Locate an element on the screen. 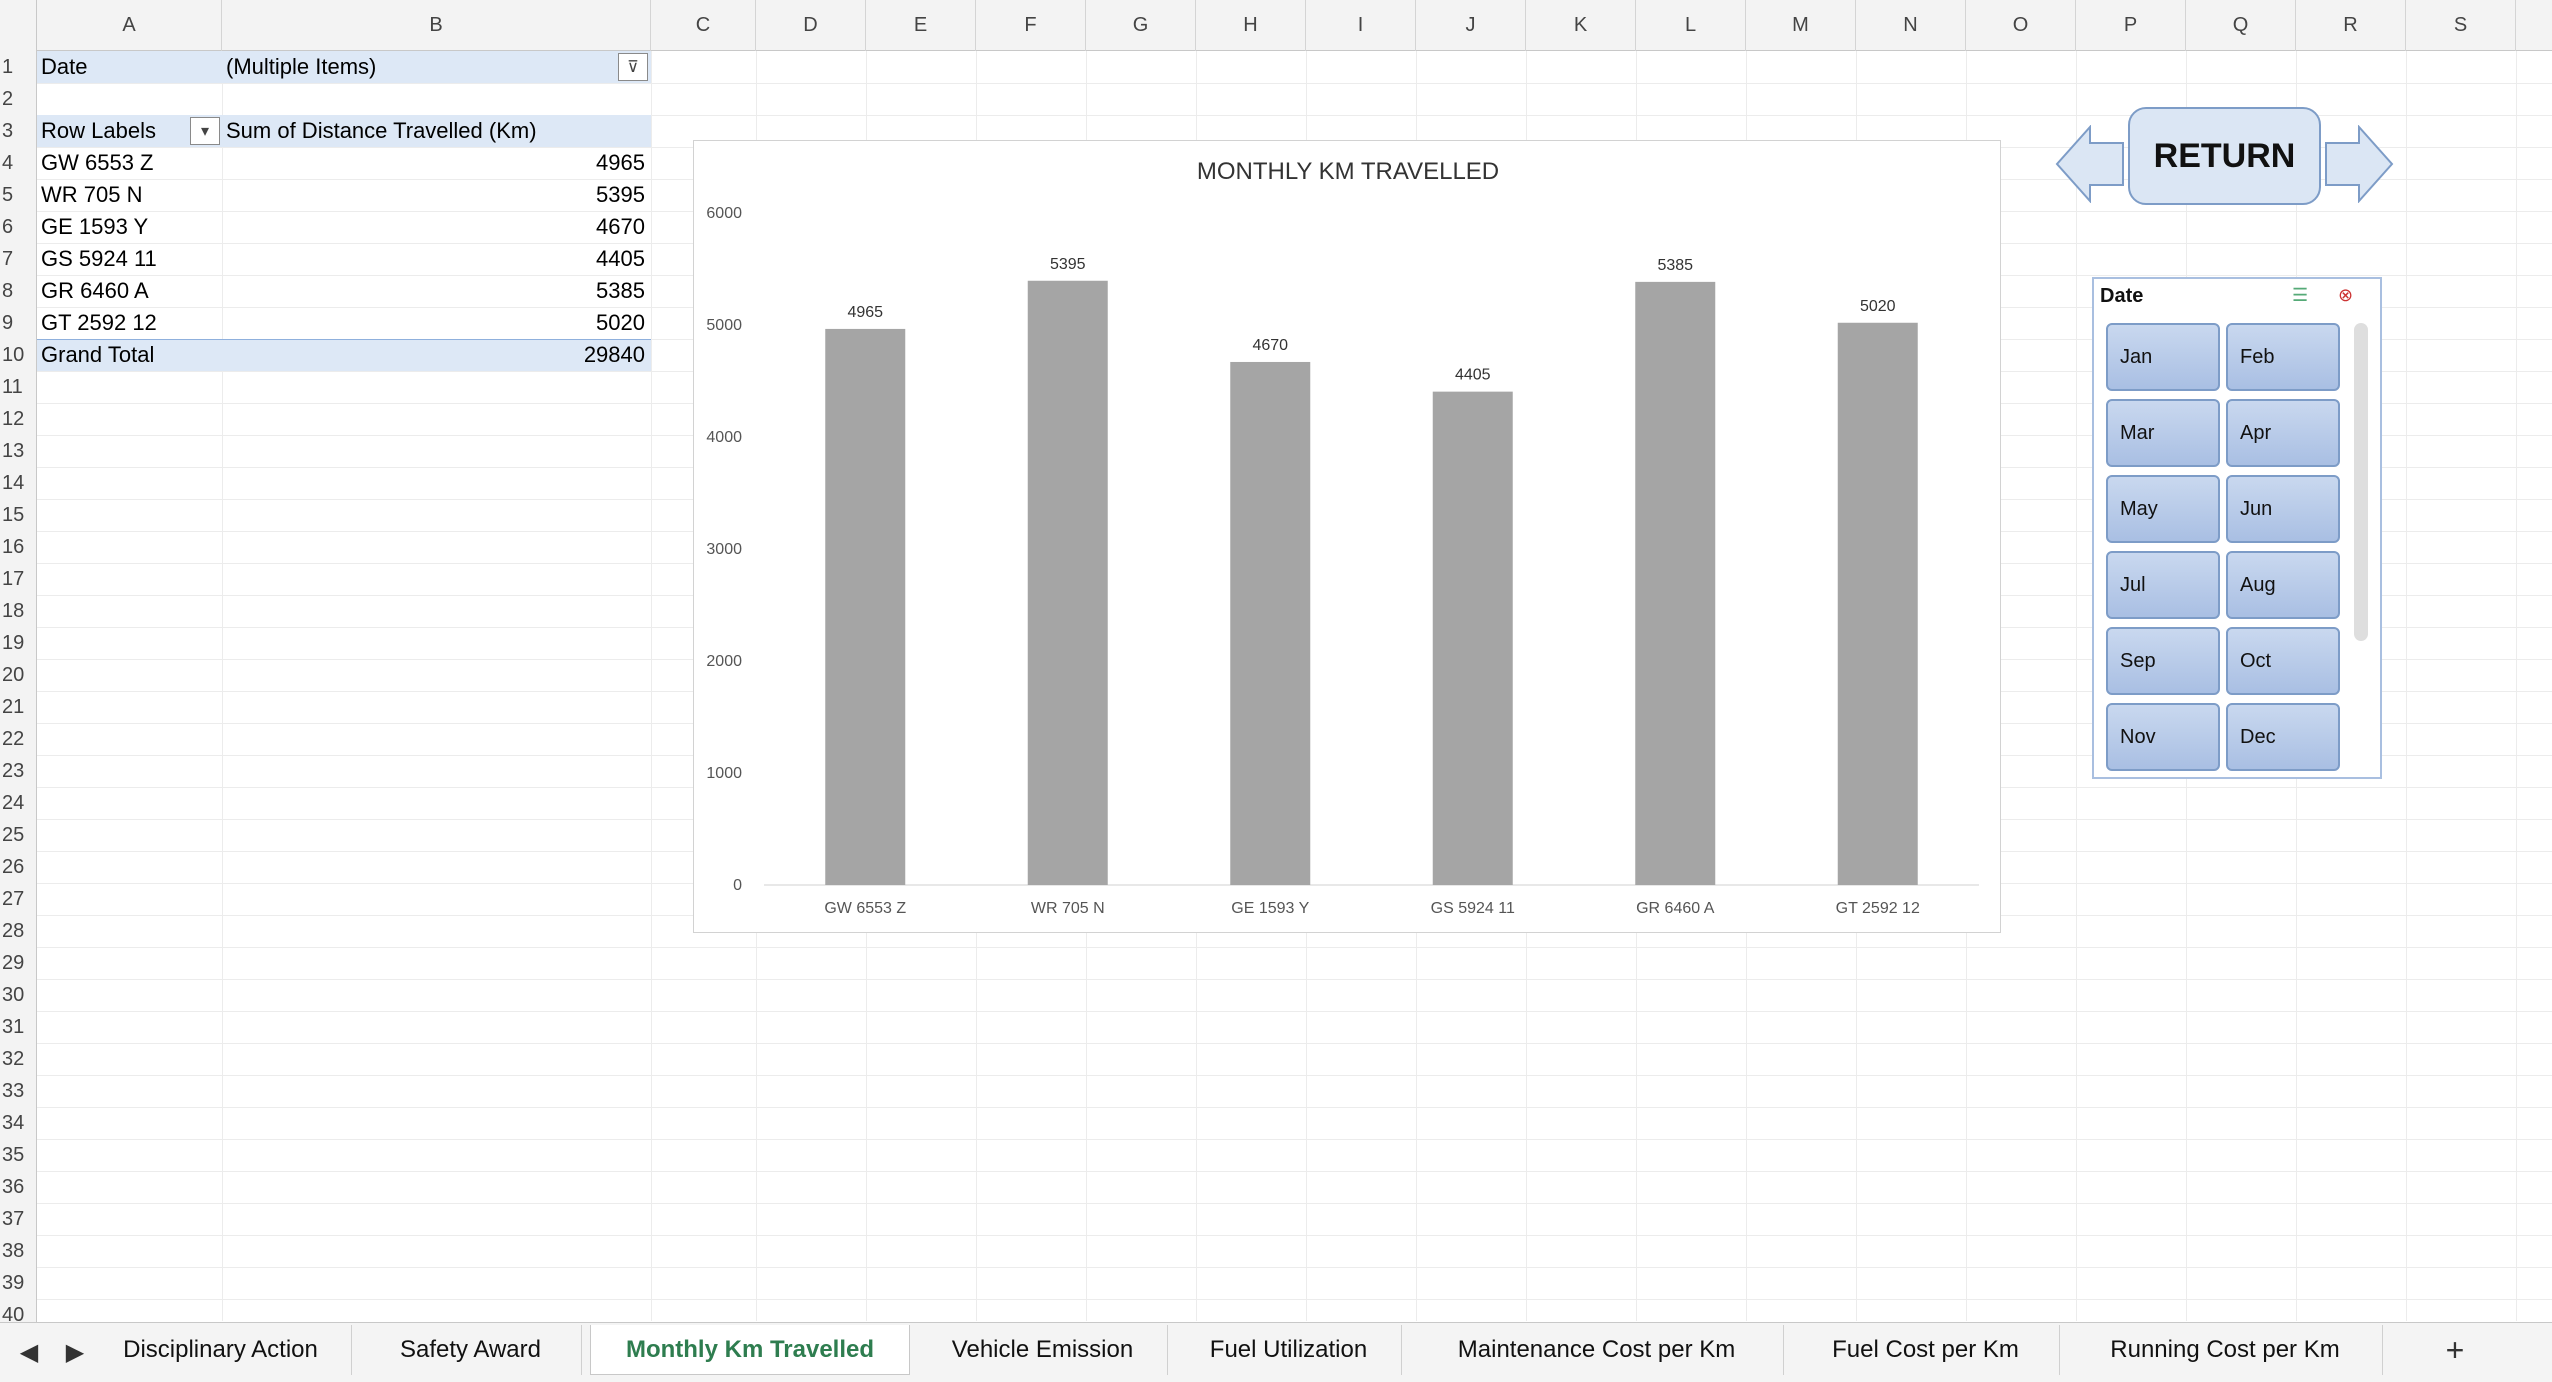 The width and height of the screenshot is (2552, 1382). row-header-31: 31 is located at coordinates (18, 1027).